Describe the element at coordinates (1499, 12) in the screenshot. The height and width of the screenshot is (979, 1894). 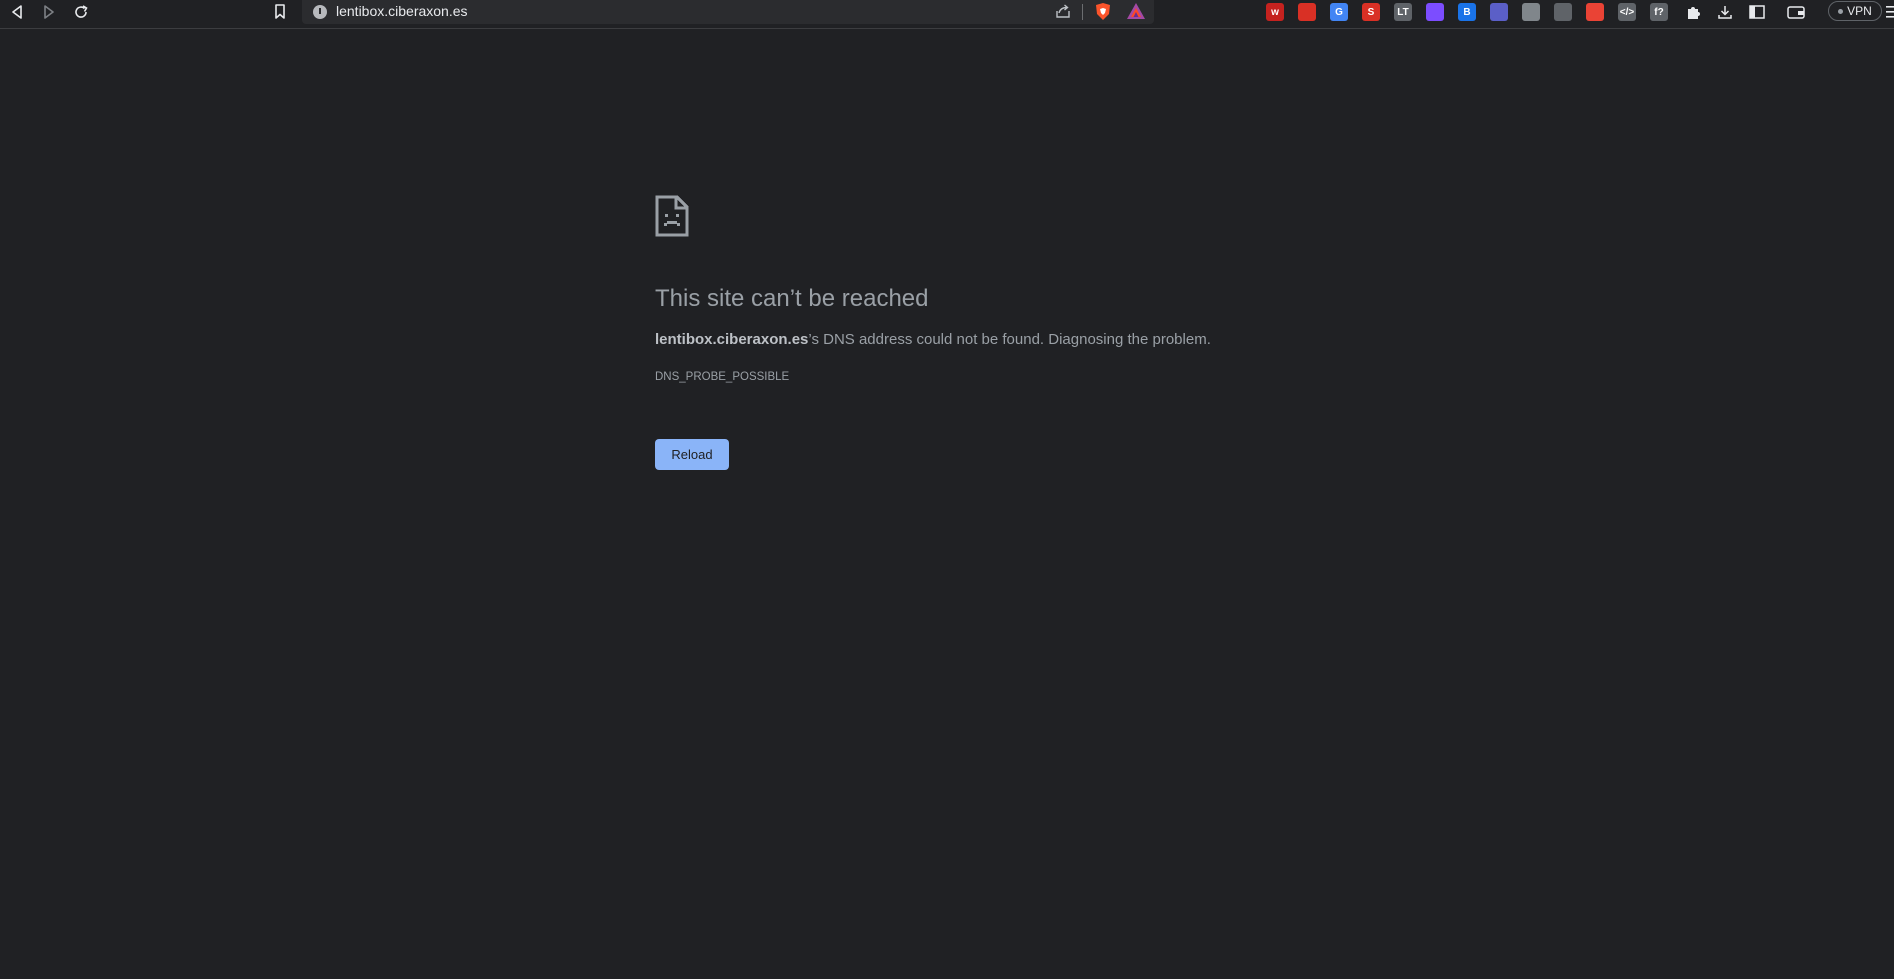
I see `ext-gear-icon` at that location.